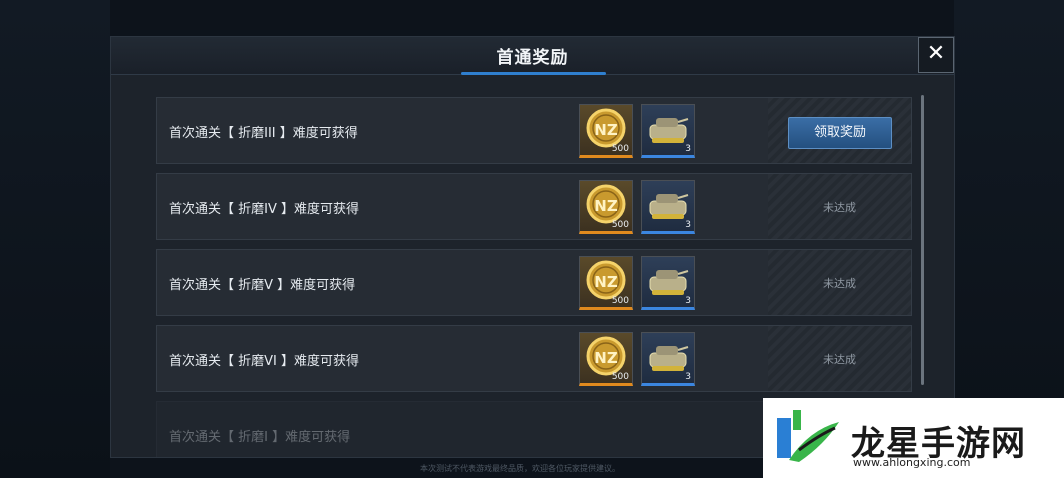 The width and height of the screenshot is (1064, 478). I want to click on reward-condition-label: 首次通关【 折磨I 】难度可获得, so click(260, 437).